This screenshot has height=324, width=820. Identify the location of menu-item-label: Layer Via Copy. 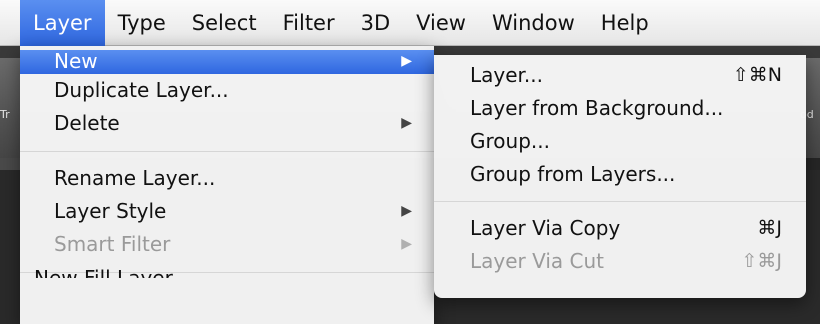
(545, 228).